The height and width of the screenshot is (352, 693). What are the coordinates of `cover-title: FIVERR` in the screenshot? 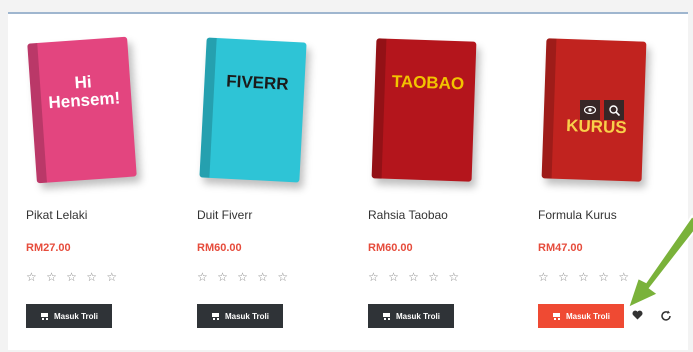 It's located at (257, 82).